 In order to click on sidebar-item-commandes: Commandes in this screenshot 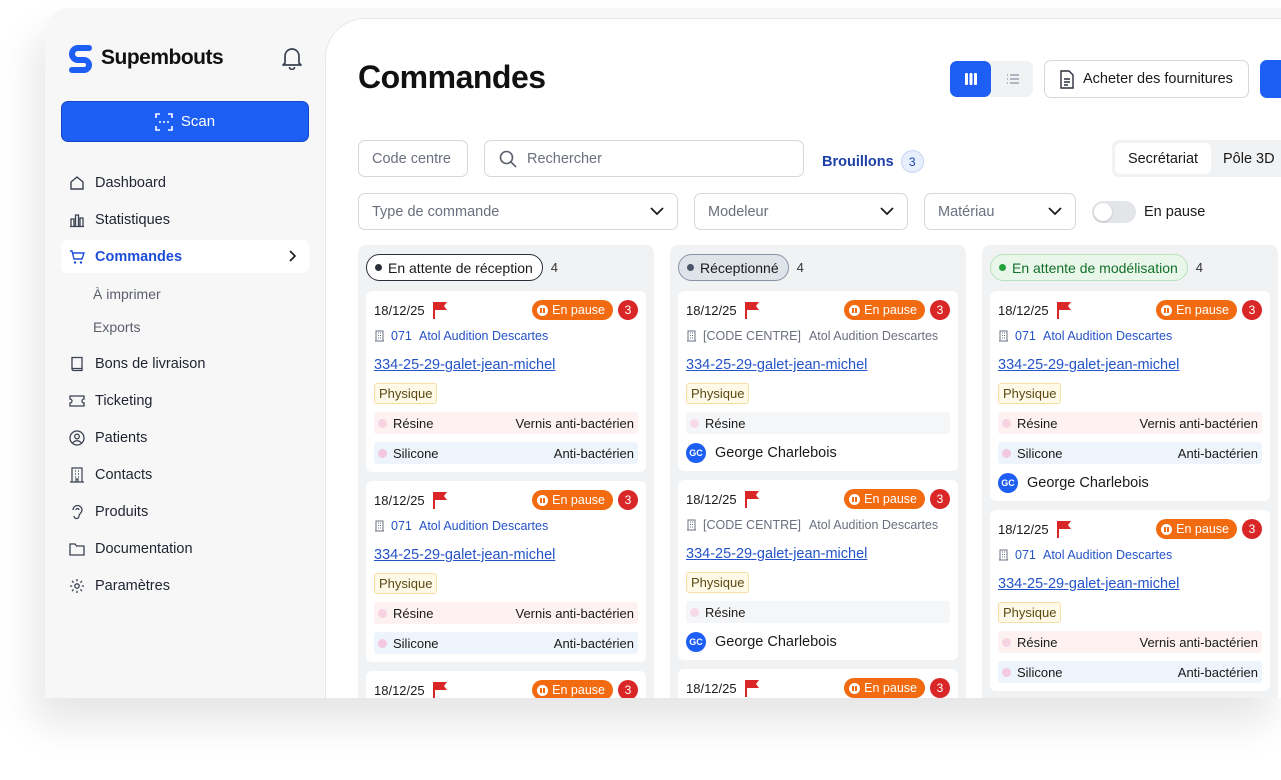, I will do `click(185, 256)`.